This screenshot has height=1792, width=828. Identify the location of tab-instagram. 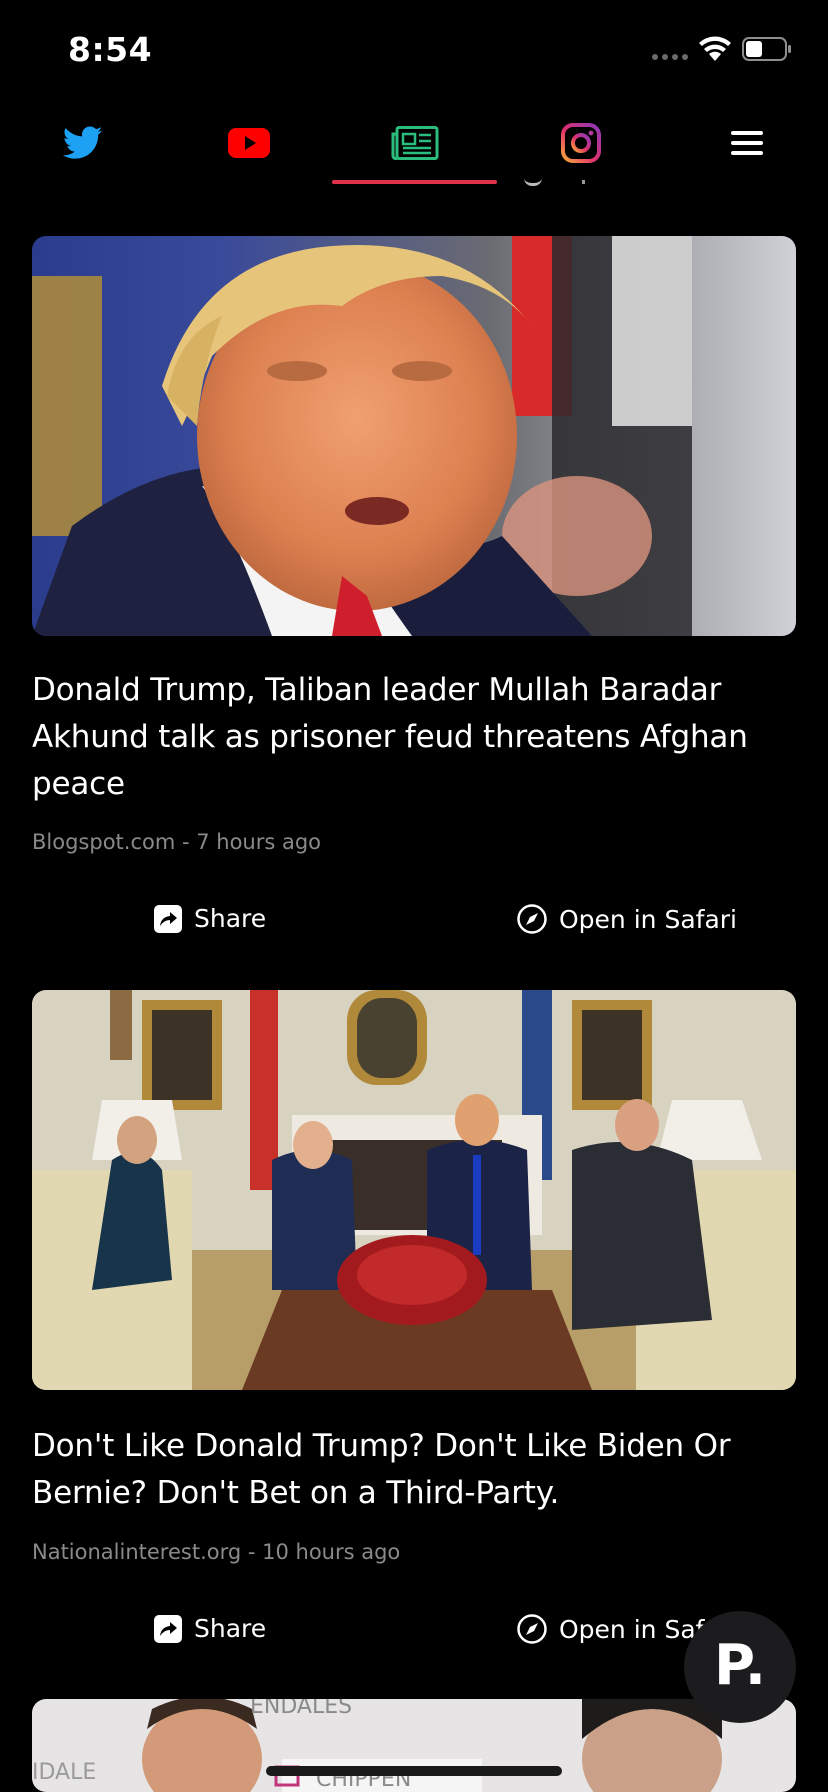
(581, 143).